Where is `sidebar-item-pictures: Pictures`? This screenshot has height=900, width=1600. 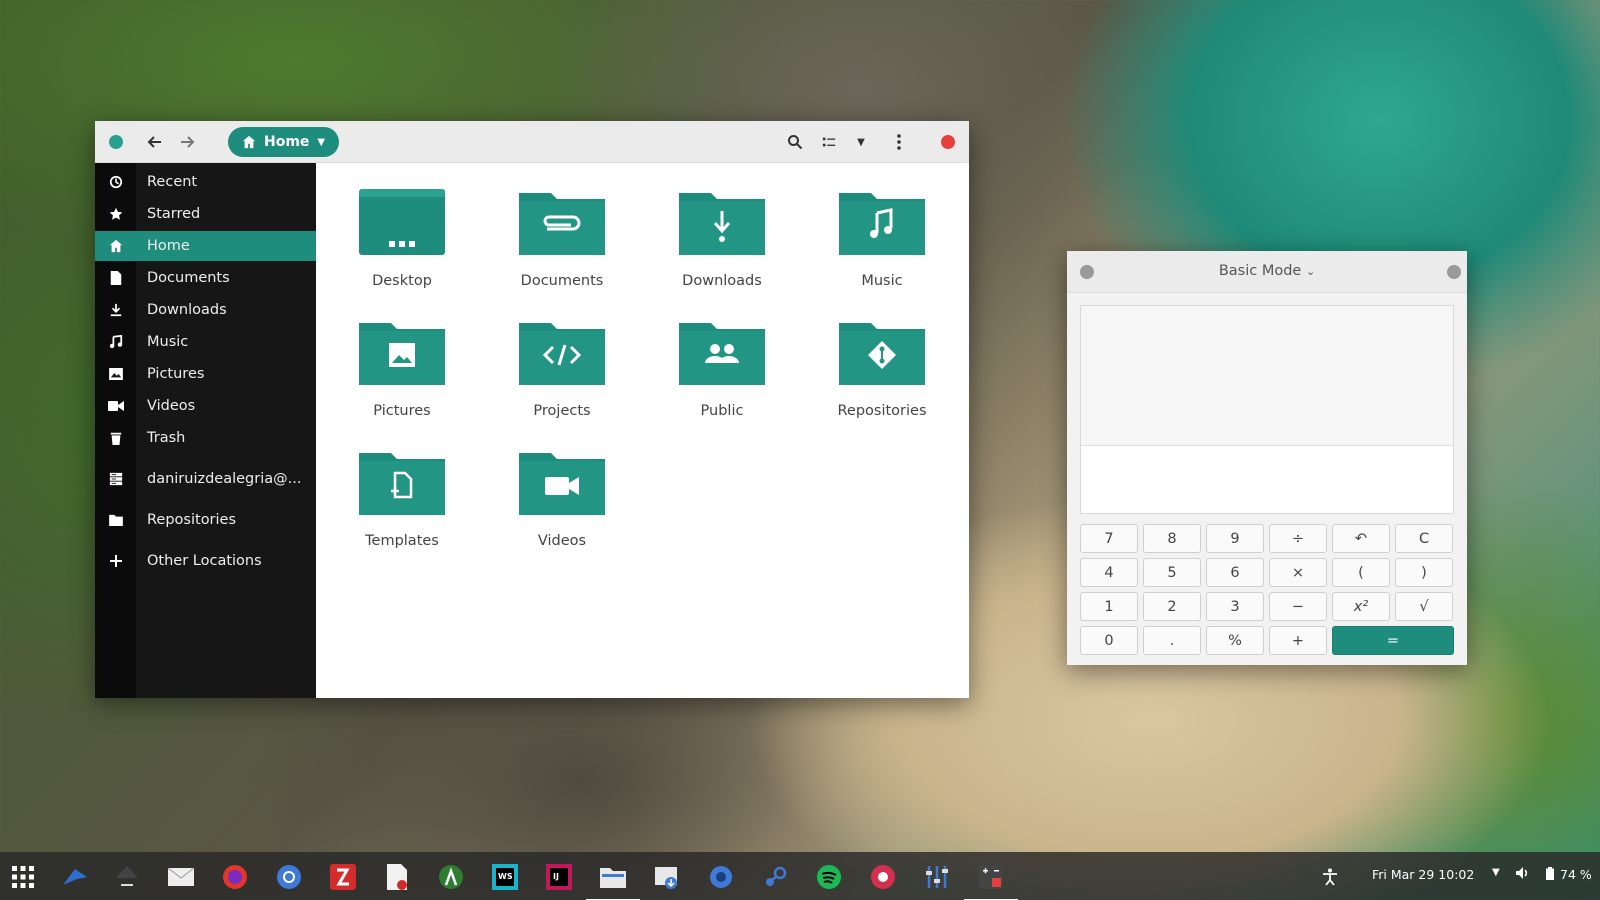 sidebar-item-pictures: Pictures is located at coordinates (205, 374).